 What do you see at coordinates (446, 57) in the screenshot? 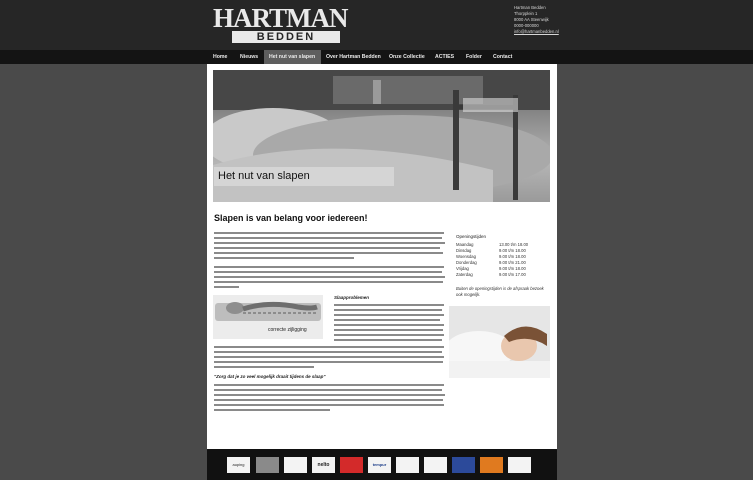
I see `nav-item-acties: ACTIES` at bounding box center [446, 57].